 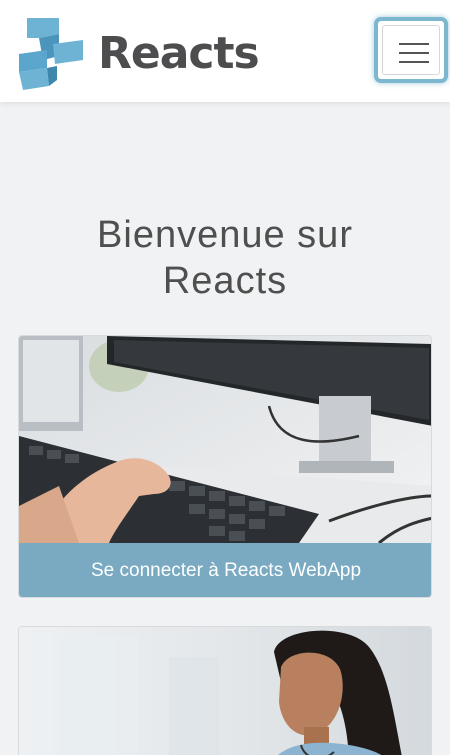 I want to click on top-header: Reacts, so click(x=225, y=51).